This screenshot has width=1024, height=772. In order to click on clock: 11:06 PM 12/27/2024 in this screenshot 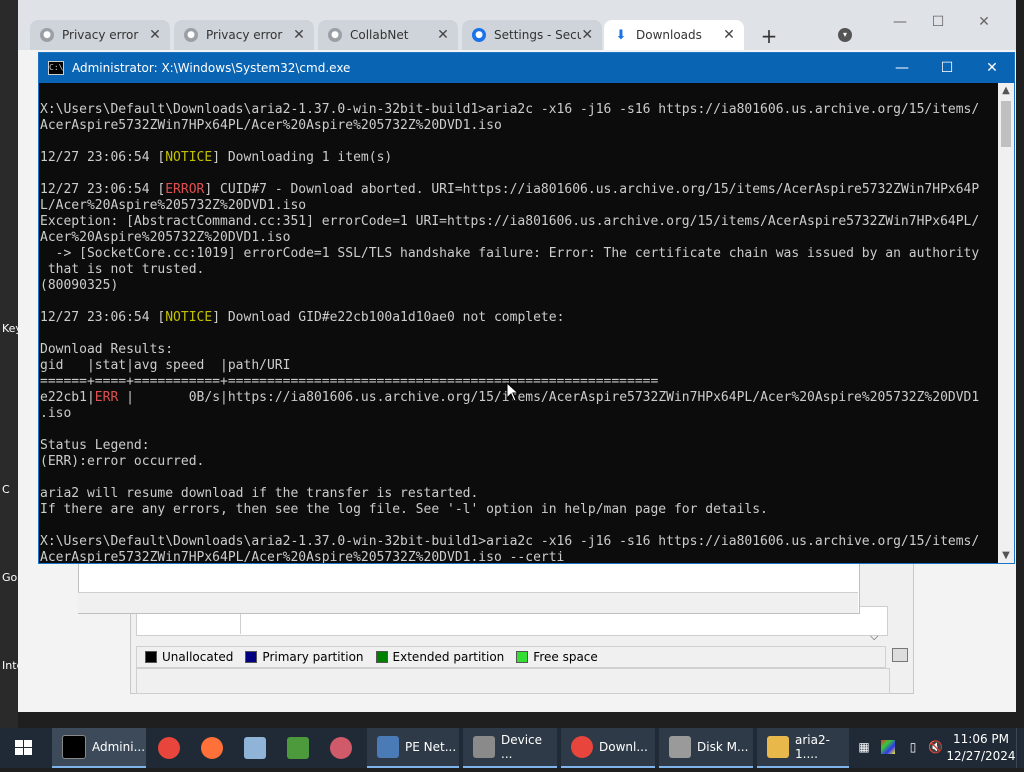, I will do `click(981, 748)`.